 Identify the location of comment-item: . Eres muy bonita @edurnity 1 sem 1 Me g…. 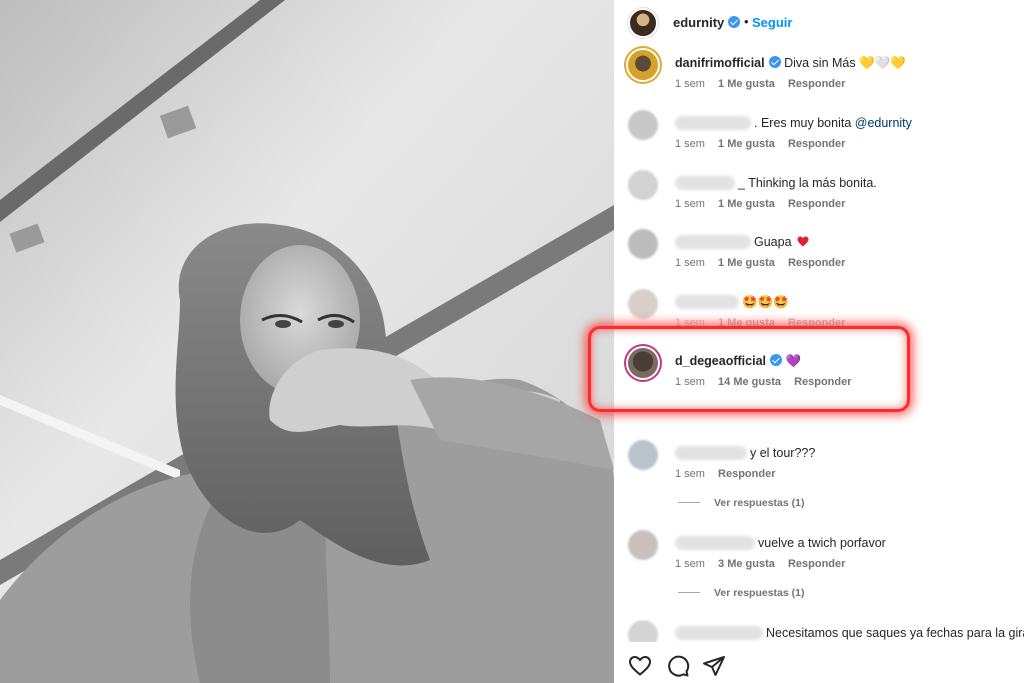
(819, 138).